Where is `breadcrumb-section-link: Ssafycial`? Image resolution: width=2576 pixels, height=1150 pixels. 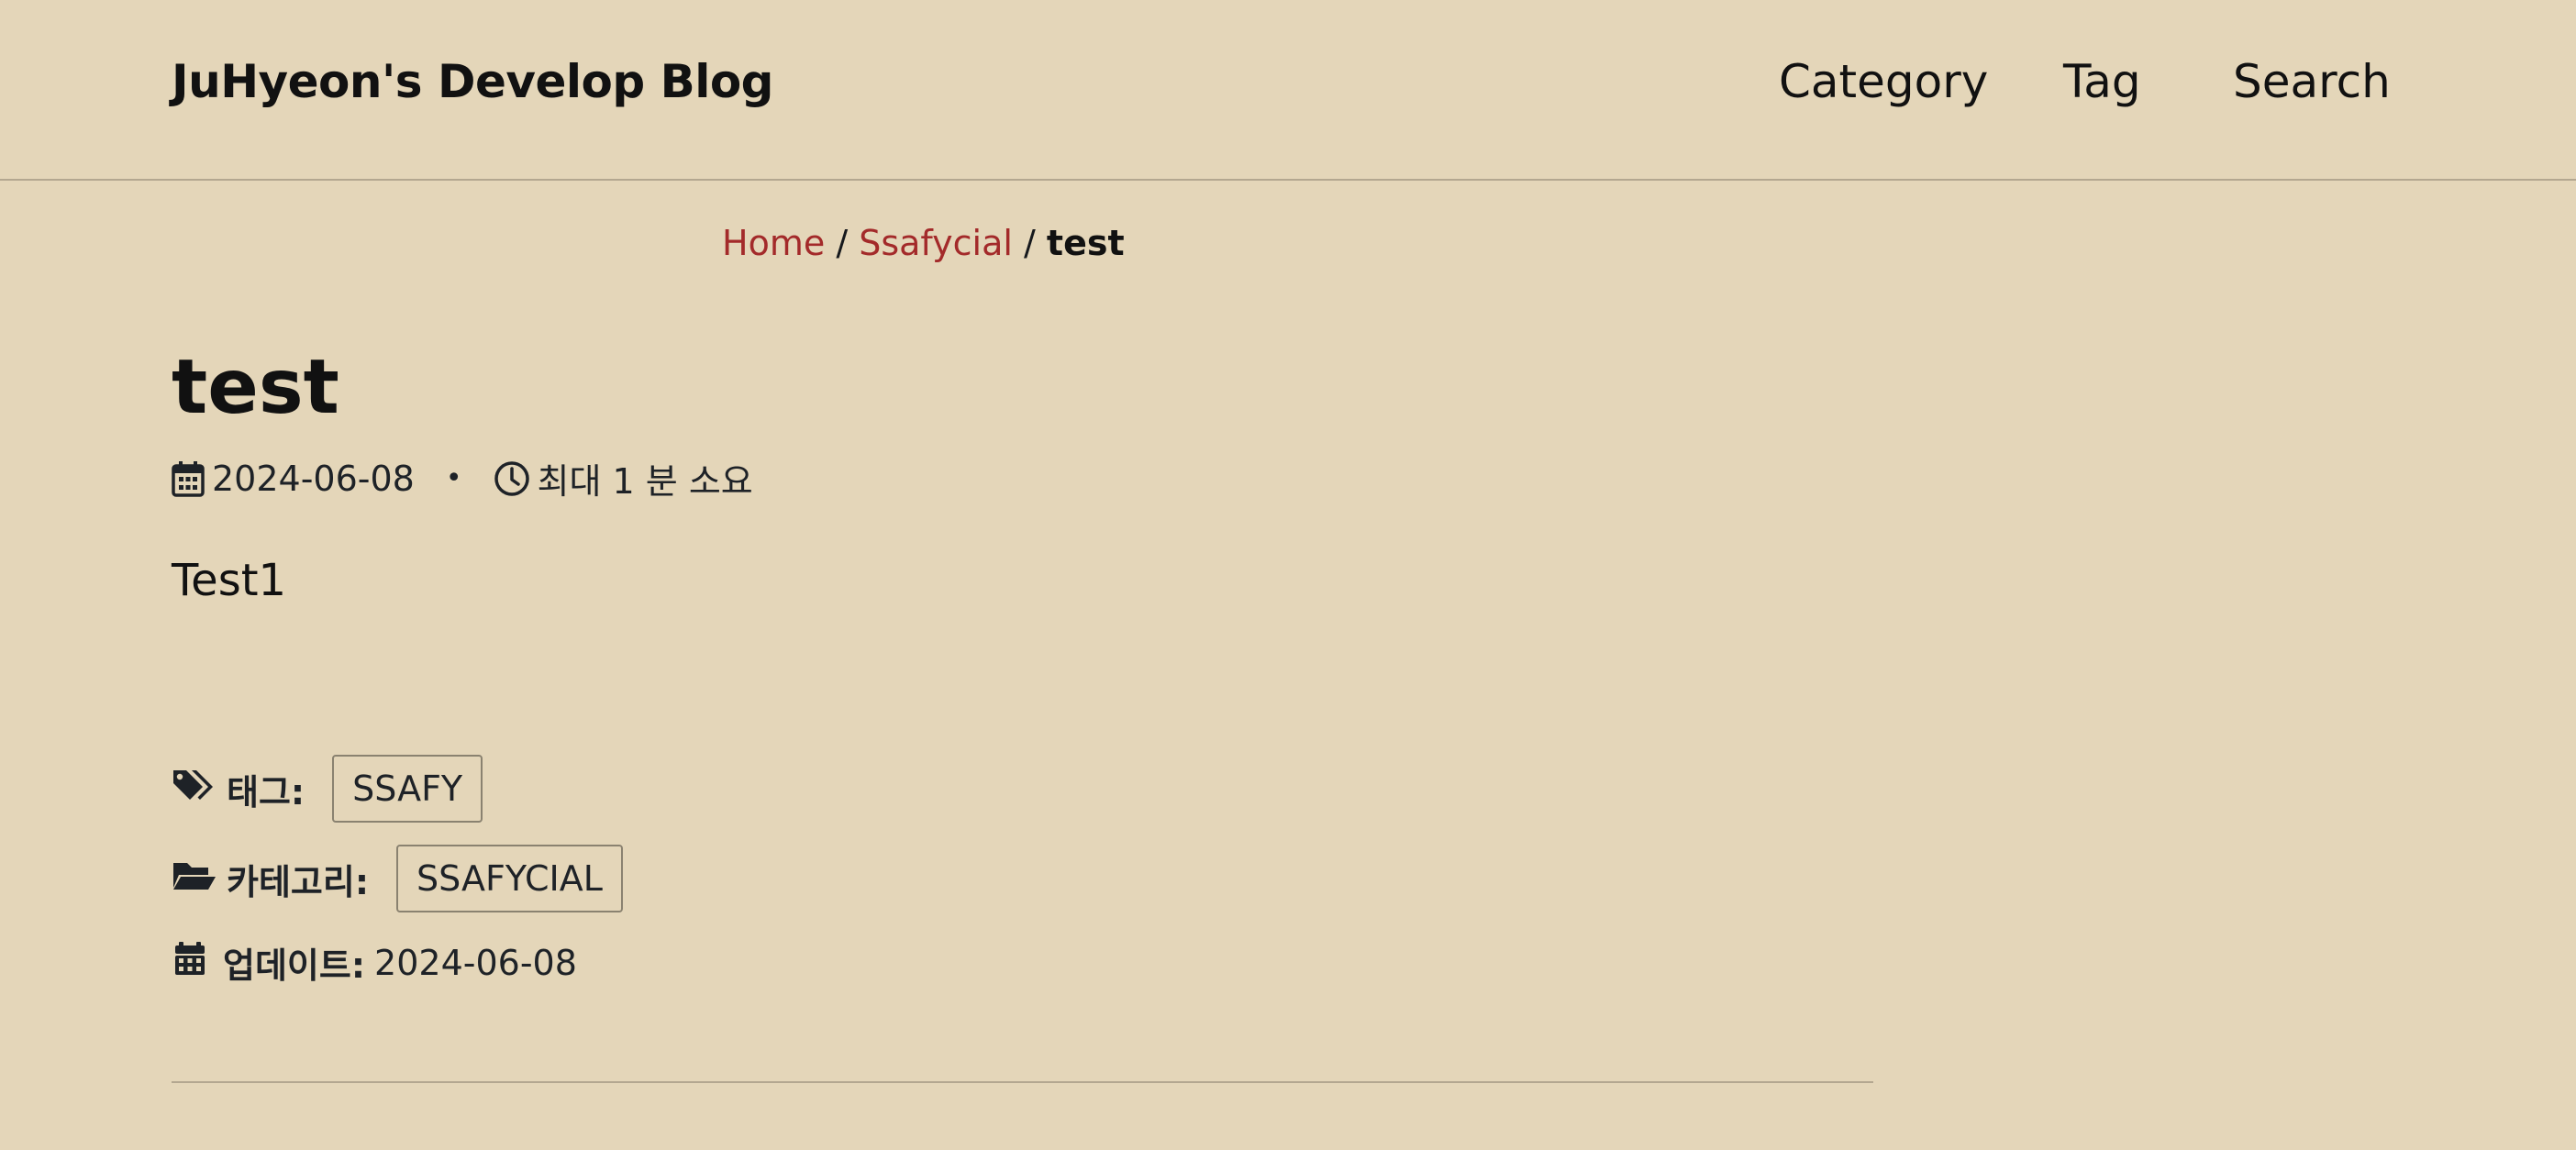 breadcrumb-section-link: Ssafycial is located at coordinates (936, 243).